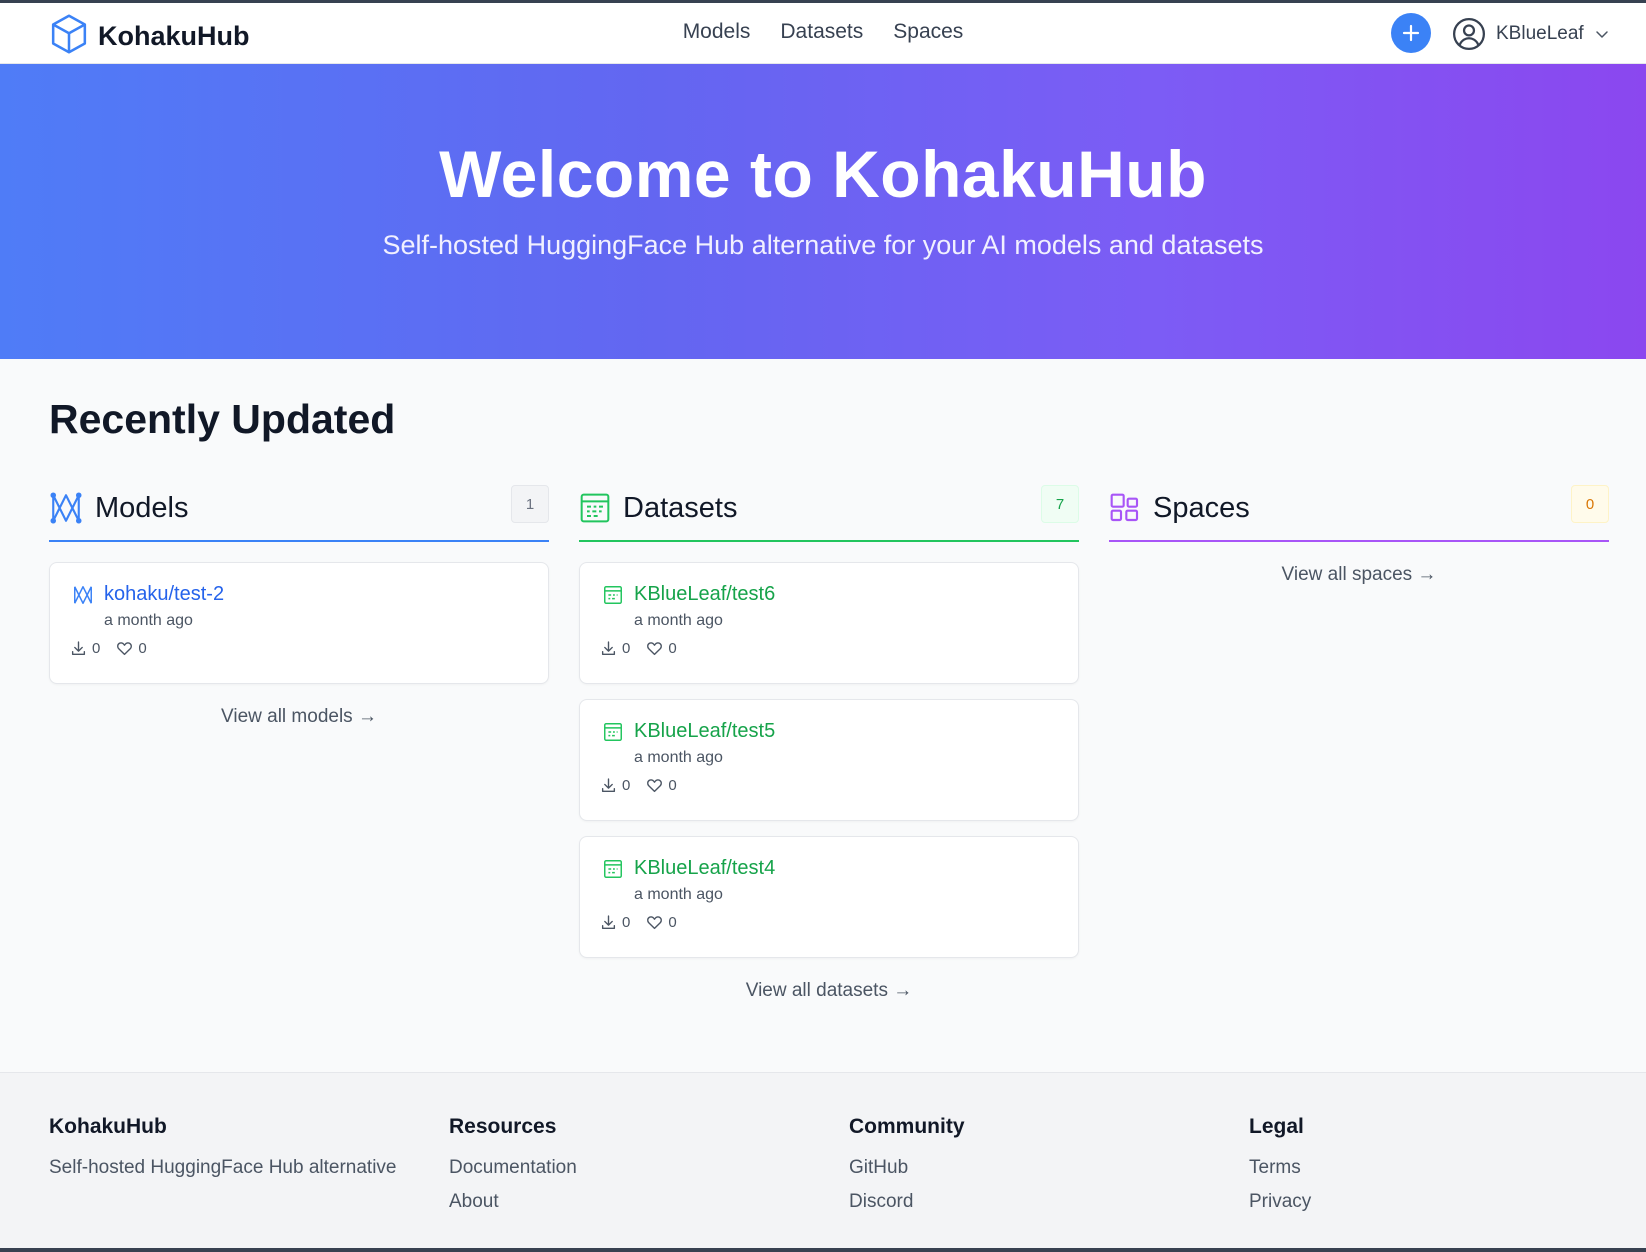 Image resolution: width=1646 pixels, height=1252 pixels. Describe the element at coordinates (222, 419) in the screenshot. I see `recently-updated-heading: Recently Updated` at that location.